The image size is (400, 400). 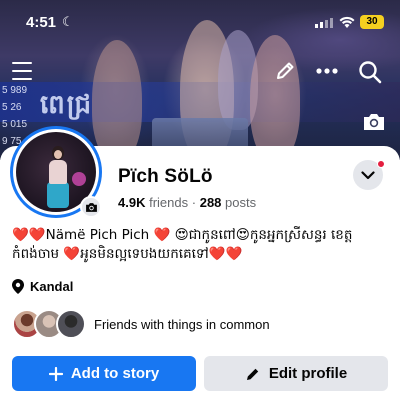 I want to click on mutual-friends-row: Friends with things in common, so click(x=141, y=324).